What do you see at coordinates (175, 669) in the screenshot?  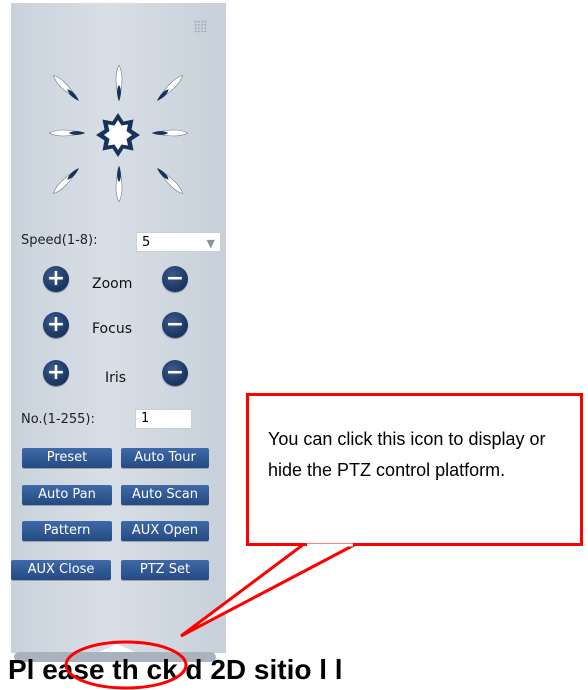 I see `footer-text: Pl ease th ck d 2D sitio l l` at bounding box center [175, 669].